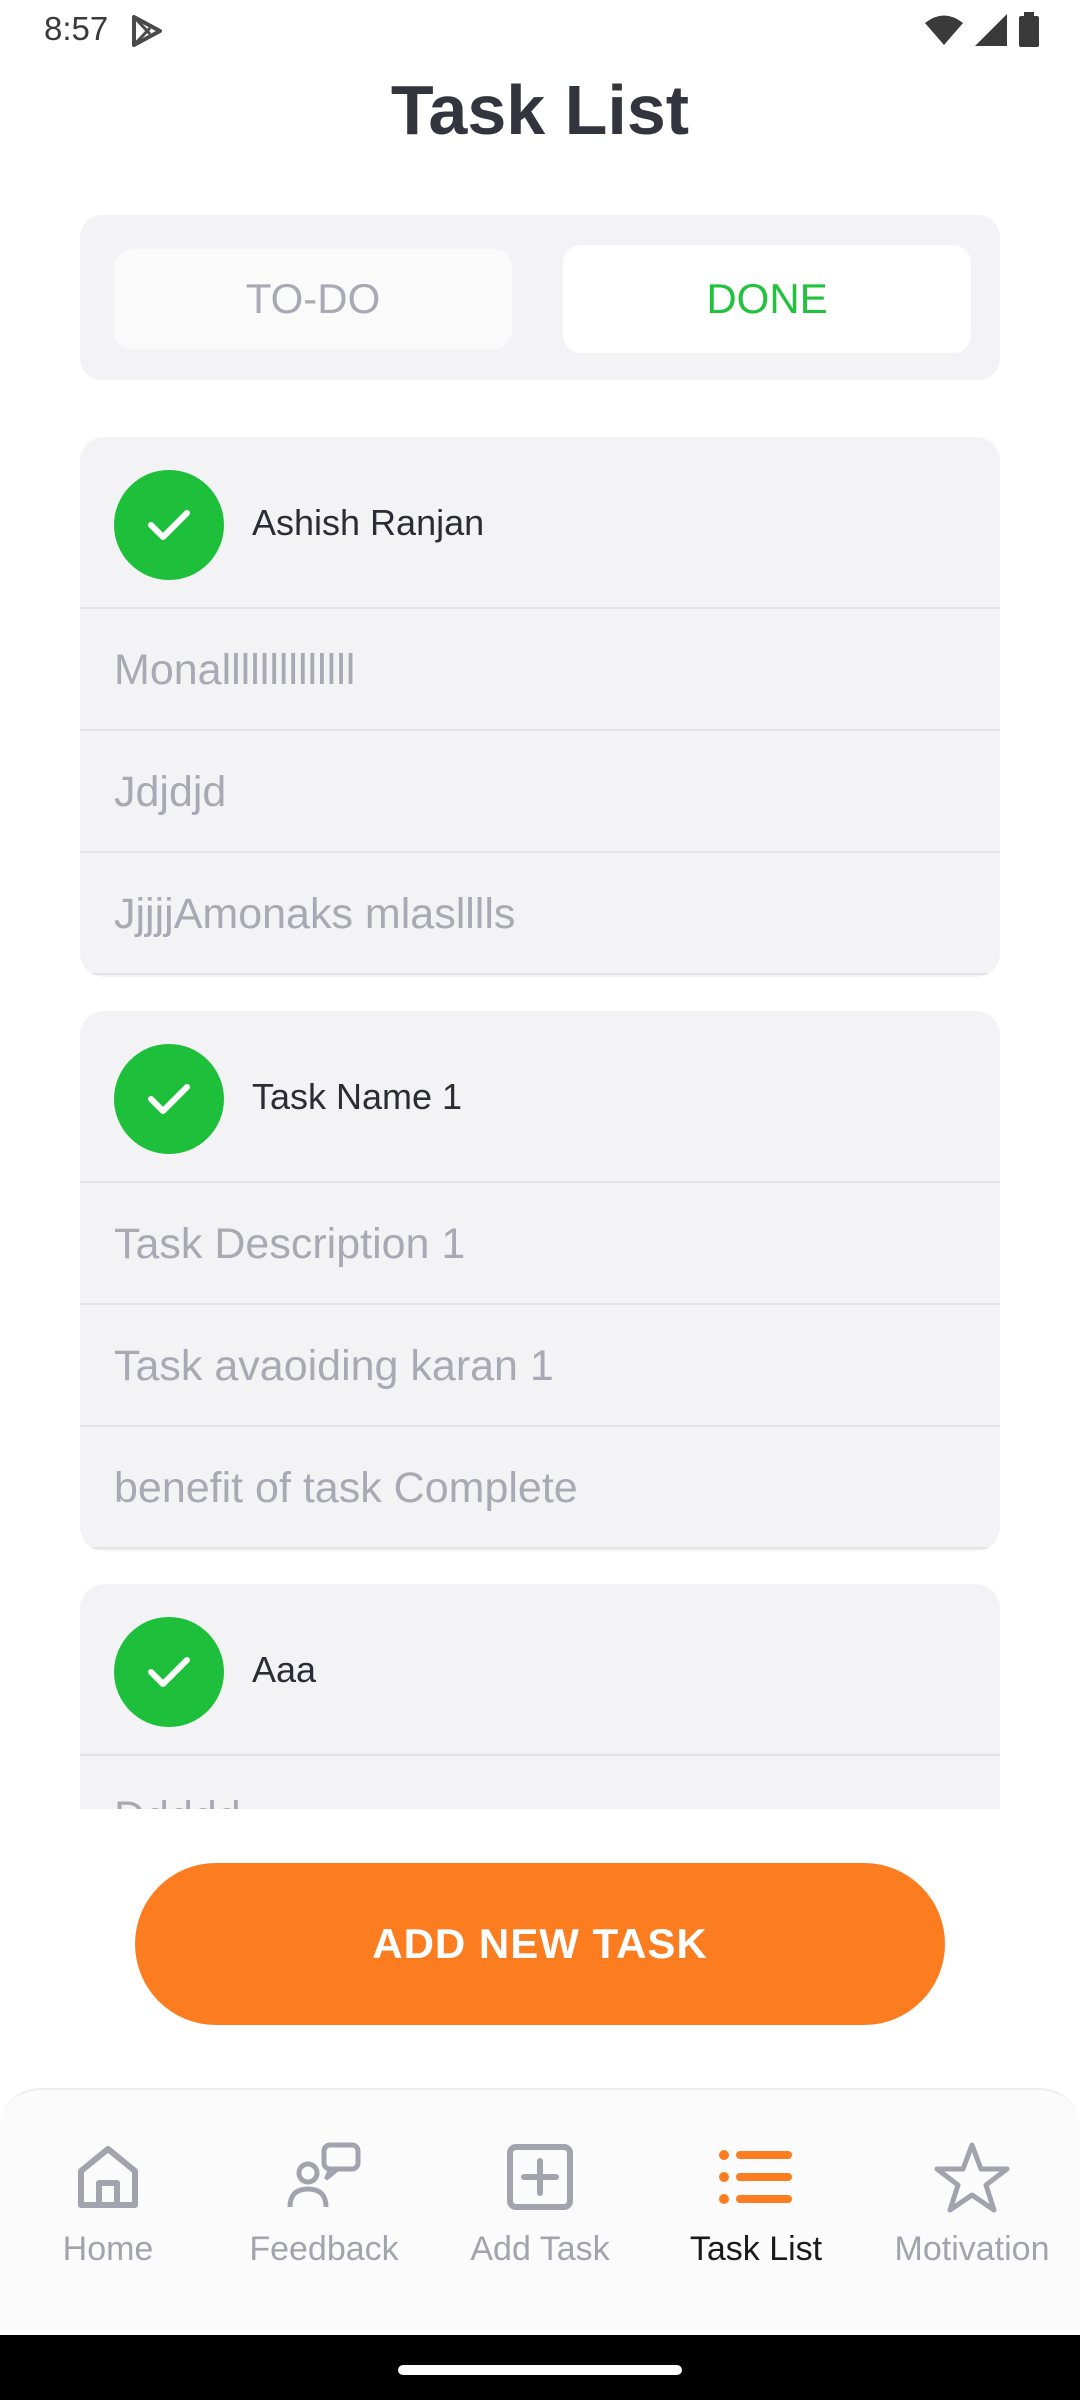  Describe the element at coordinates (108, 2177) in the screenshot. I see `home-icon` at that location.